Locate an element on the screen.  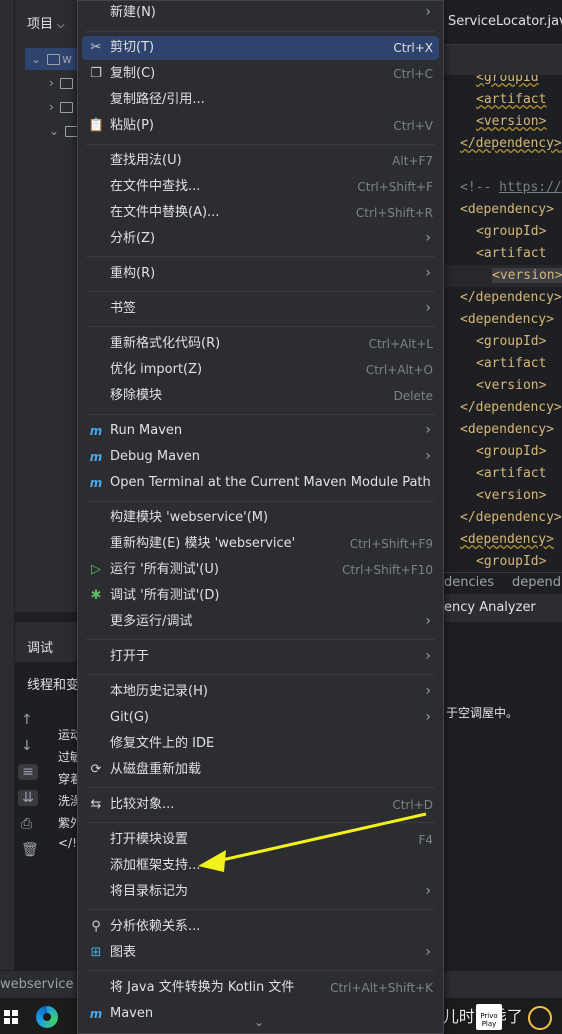
windows-start-icon is located at coordinates (11, 1017).